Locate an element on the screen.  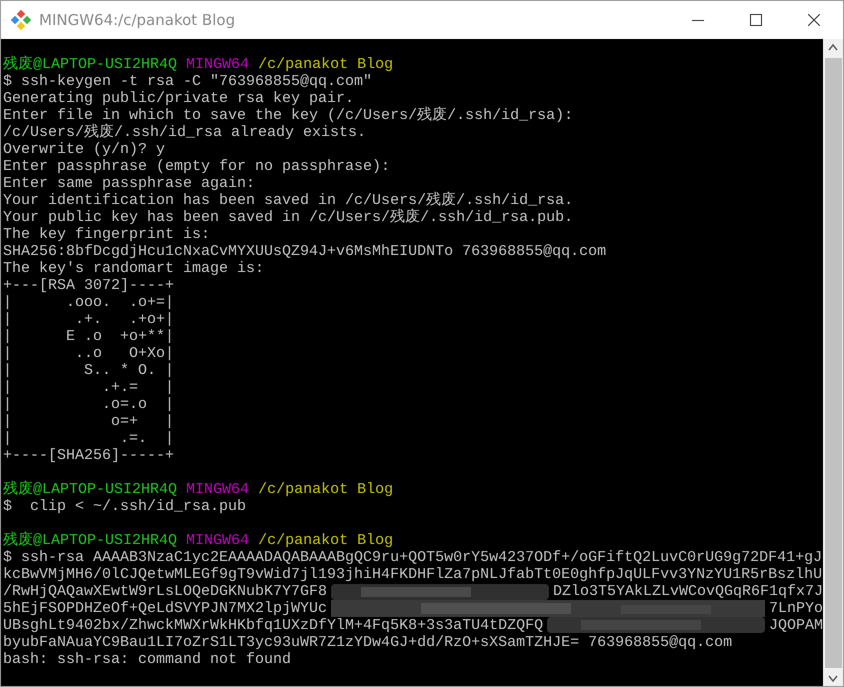
terminal-line: Overwrite (y/n)? y is located at coordinates (84, 149).